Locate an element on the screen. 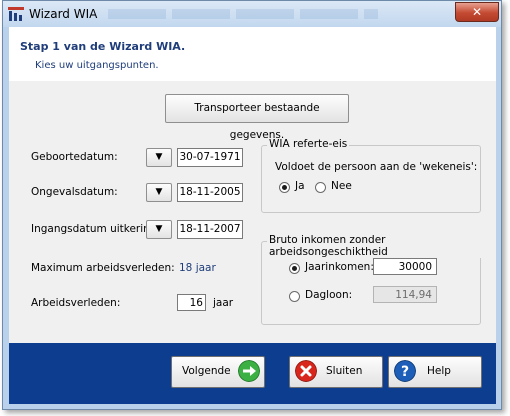  ongevalsdatum-dropdown-button: ▼ is located at coordinates (159, 192).